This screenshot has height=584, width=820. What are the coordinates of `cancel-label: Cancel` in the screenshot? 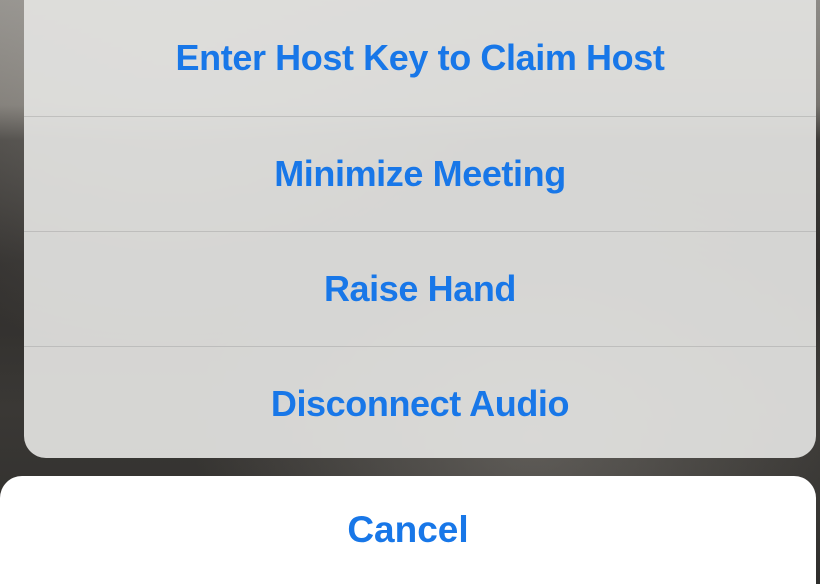 It's located at (408, 529).